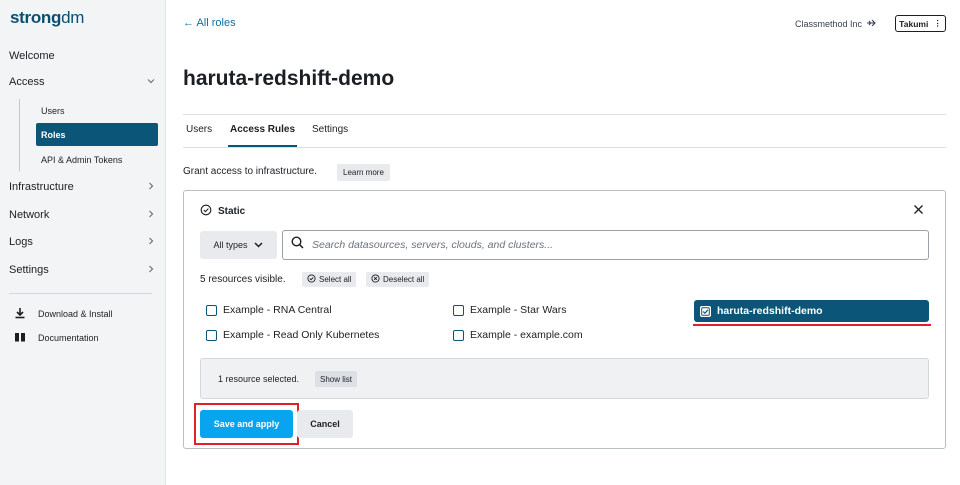 The image size is (960, 485). What do you see at coordinates (259, 379) in the screenshot?
I see `selected-count: 1 resource selected.` at bounding box center [259, 379].